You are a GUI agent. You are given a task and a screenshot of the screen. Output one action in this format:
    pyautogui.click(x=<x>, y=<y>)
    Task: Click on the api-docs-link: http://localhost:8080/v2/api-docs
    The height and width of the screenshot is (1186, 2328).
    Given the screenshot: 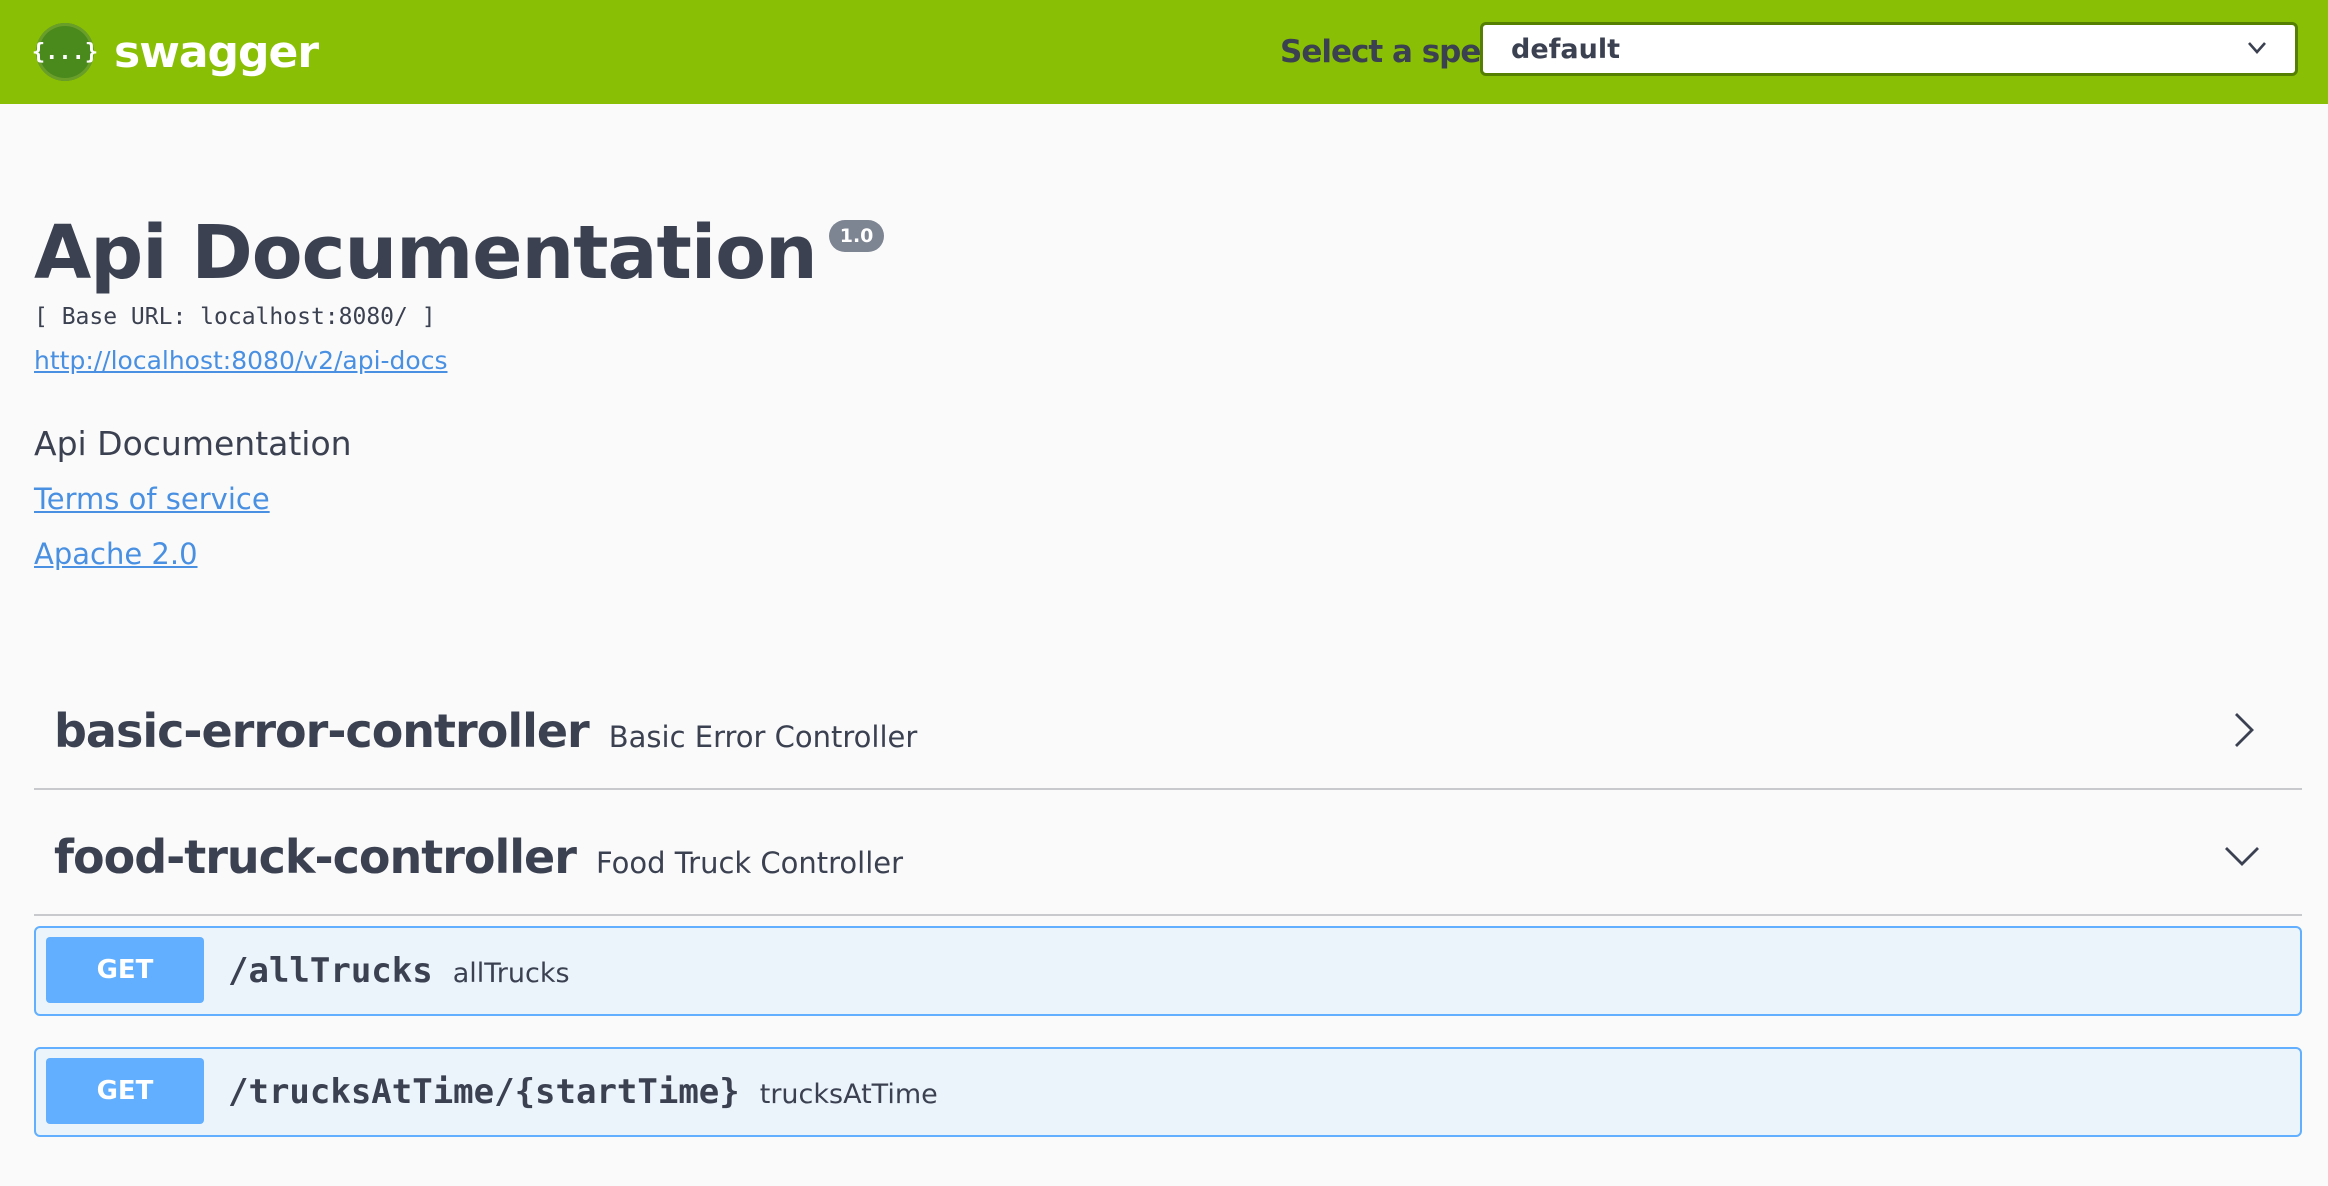 What is the action you would take?
    pyautogui.click(x=241, y=360)
    